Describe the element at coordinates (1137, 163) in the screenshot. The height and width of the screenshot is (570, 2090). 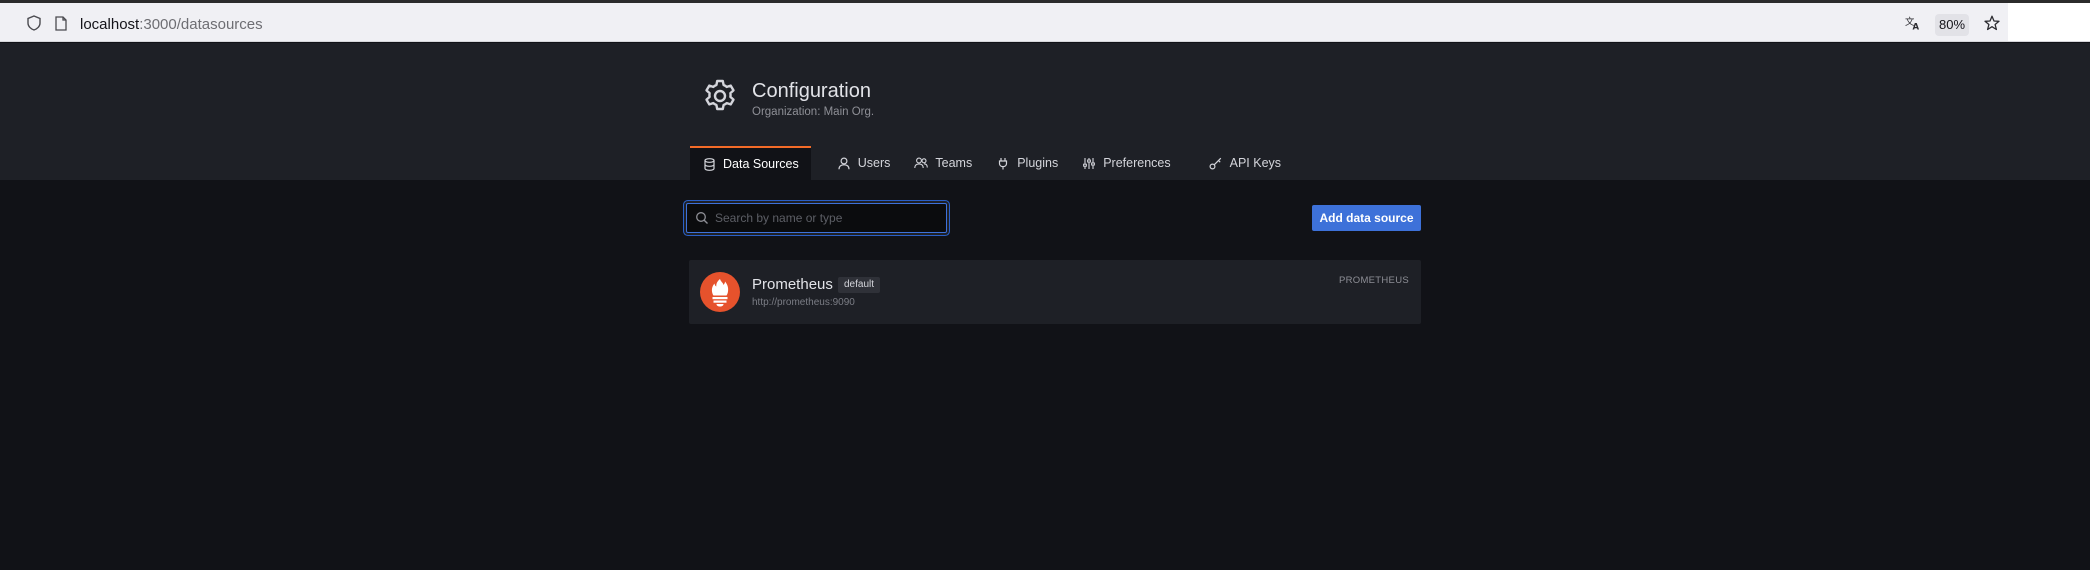
I see `tab-label: Preferences` at that location.